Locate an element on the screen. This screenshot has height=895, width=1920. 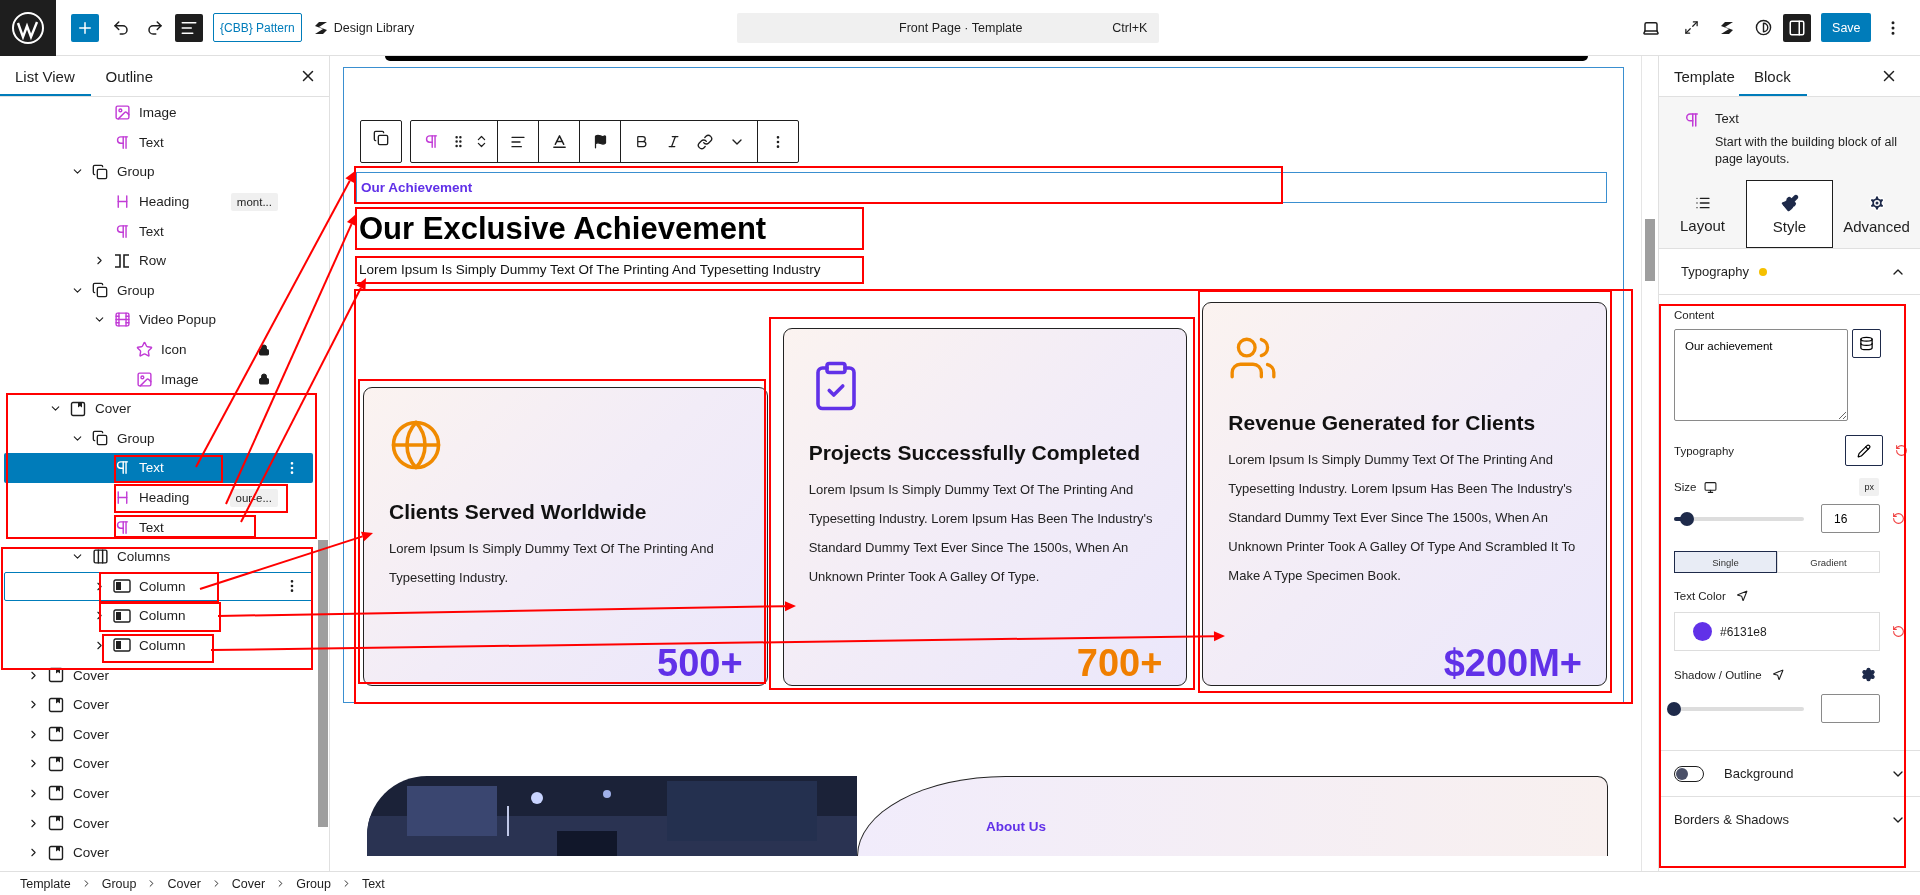
columns-icon is located at coordinates (100, 557).